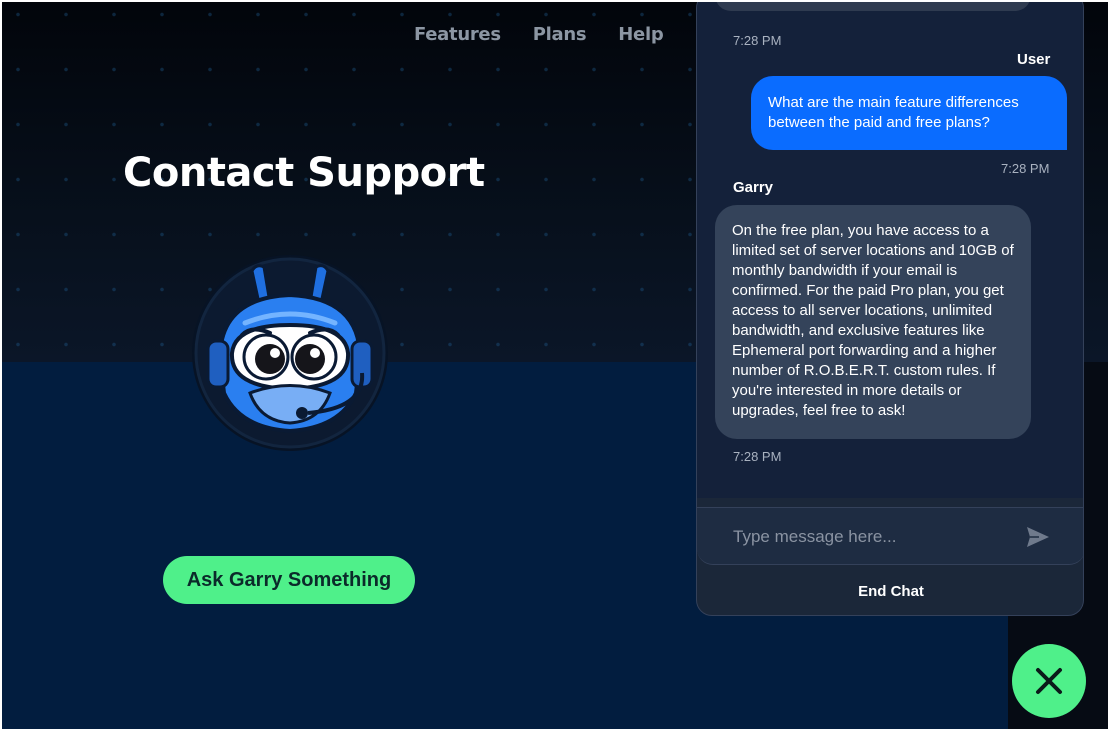  Describe the element at coordinates (1038, 537) in the screenshot. I see `send-icon` at that location.